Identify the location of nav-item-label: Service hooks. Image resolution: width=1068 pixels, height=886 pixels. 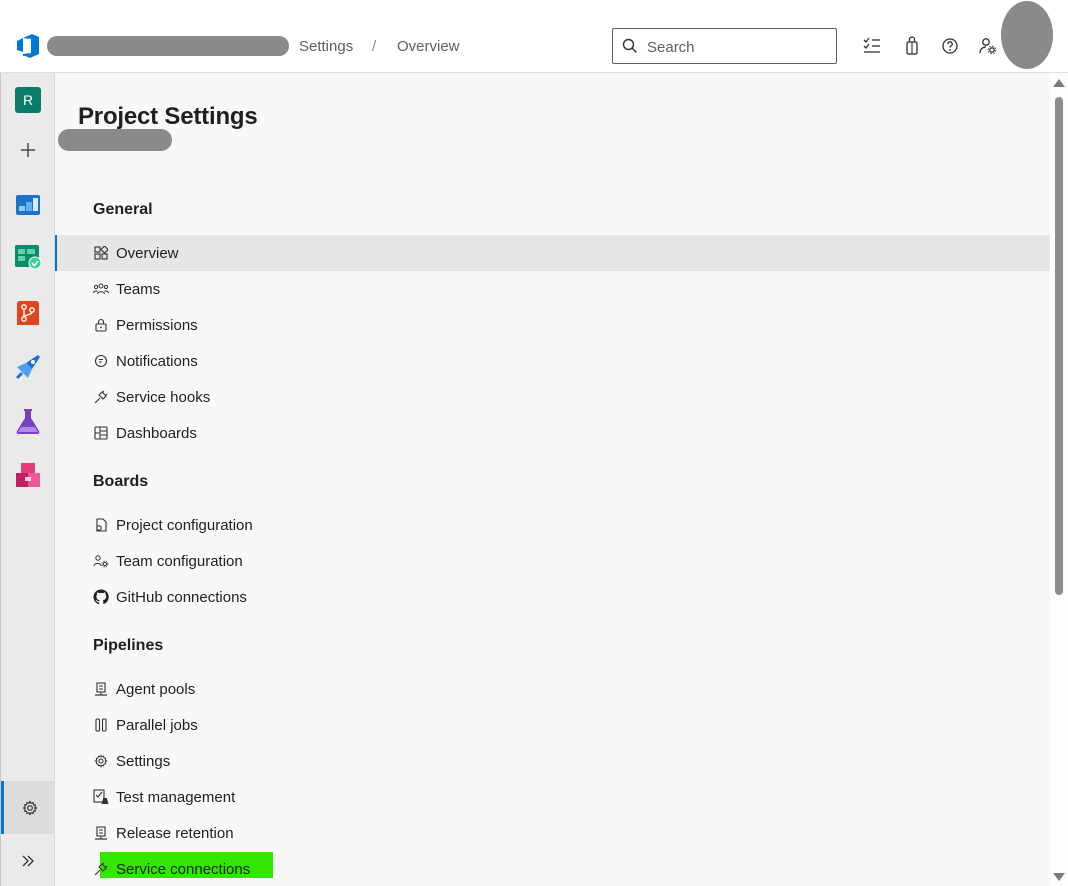
(163, 397).